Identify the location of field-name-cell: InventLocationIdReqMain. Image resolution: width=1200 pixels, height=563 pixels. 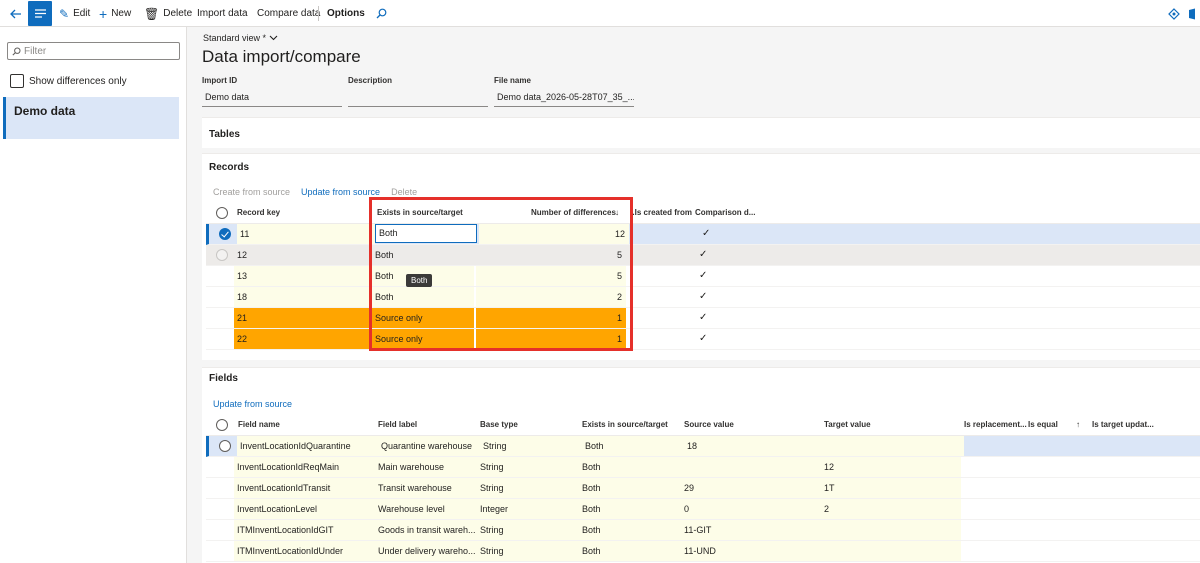
(304, 467).